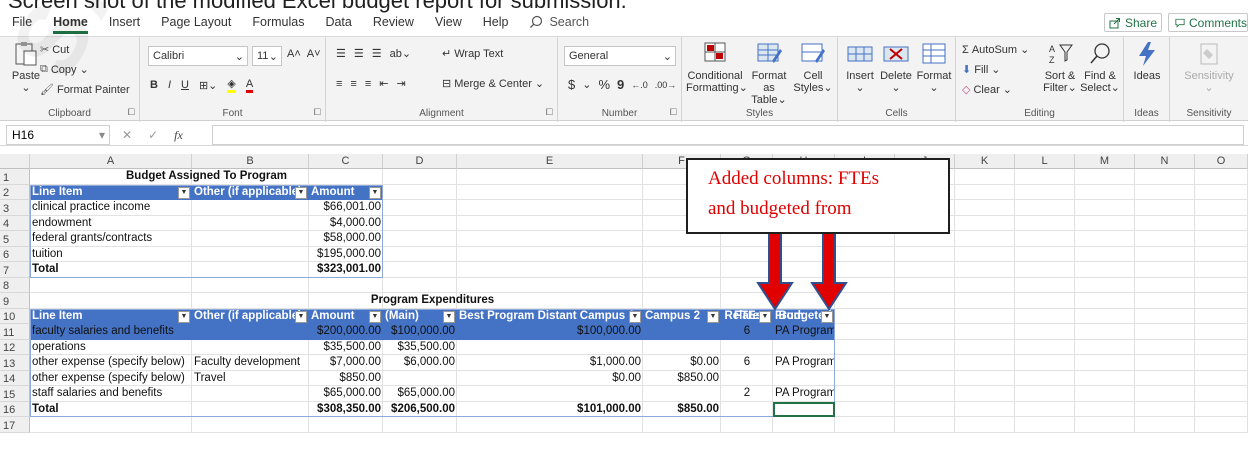 This screenshot has width=1248, height=449. I want to click on tab-formulas: Formulas, so click(278, 22).